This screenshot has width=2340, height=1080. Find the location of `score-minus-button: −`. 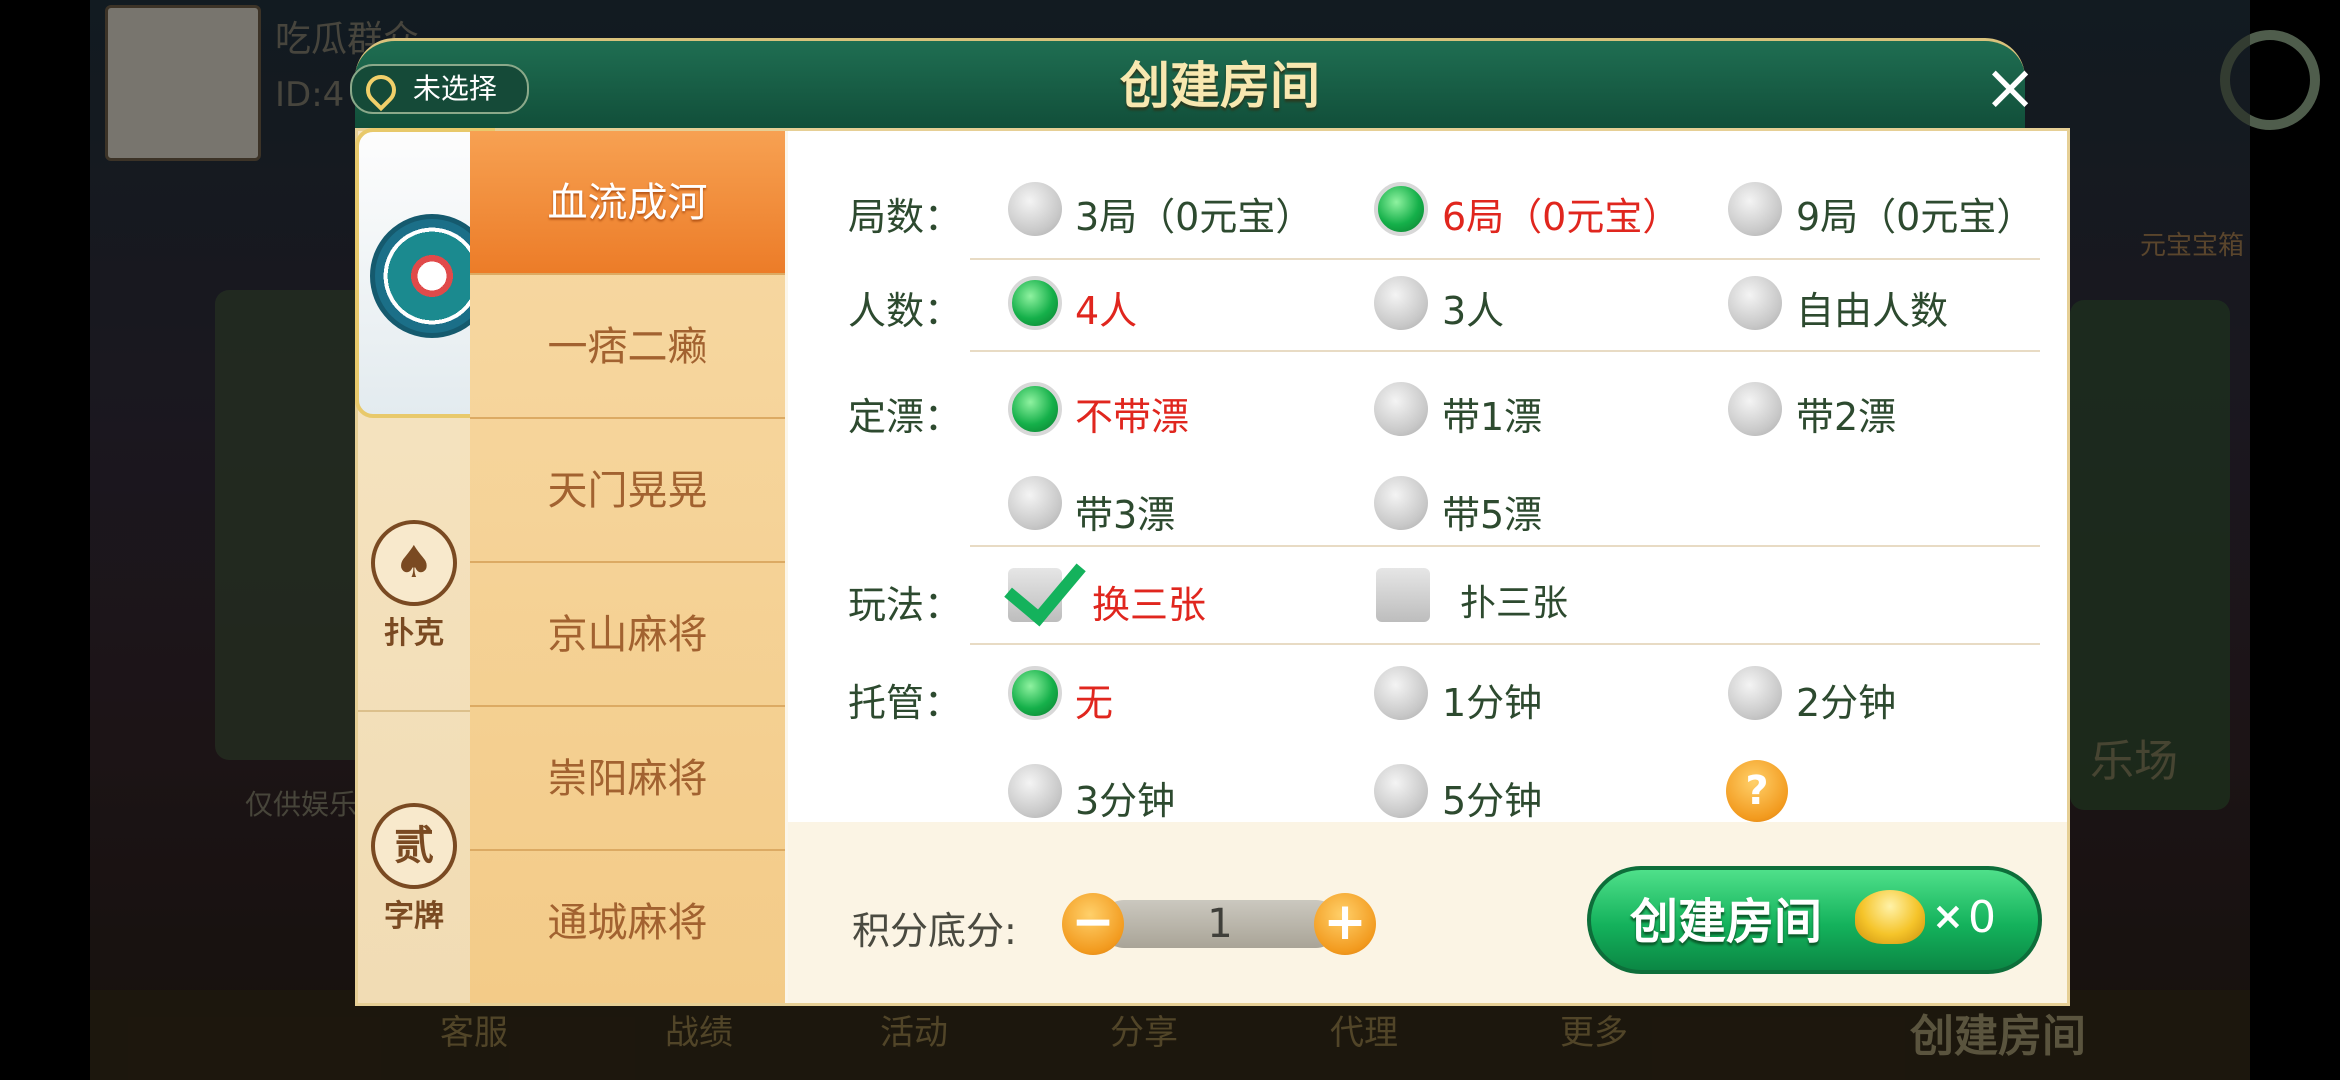

score-minus-button: − is located at coordinates (1093, 924).